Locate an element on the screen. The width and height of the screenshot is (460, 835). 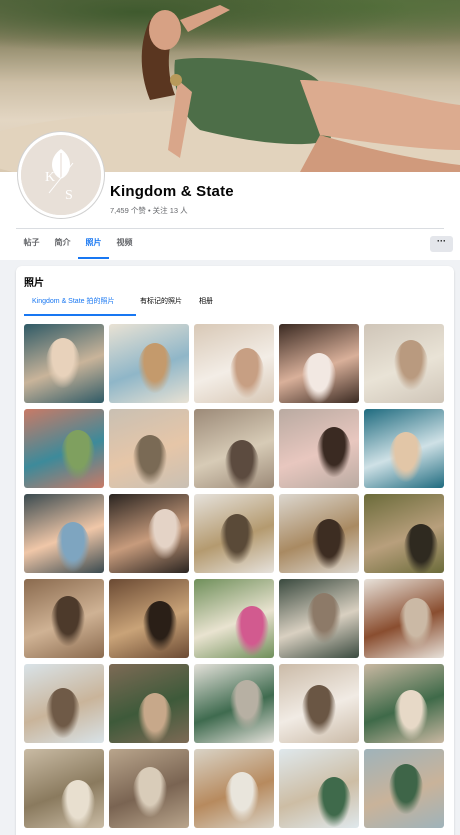
profile-name: Kingdom & State is located at coordinates (172, 191).